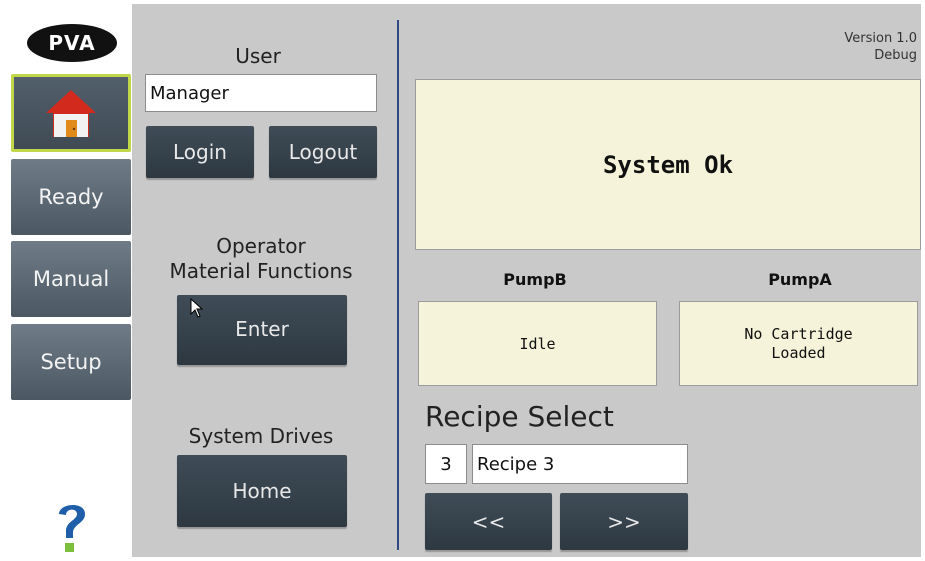 Image resolution: width=925 pixels, height=561 pixels. I want to click on nav-manual-label: Manual, so click(71, 279).